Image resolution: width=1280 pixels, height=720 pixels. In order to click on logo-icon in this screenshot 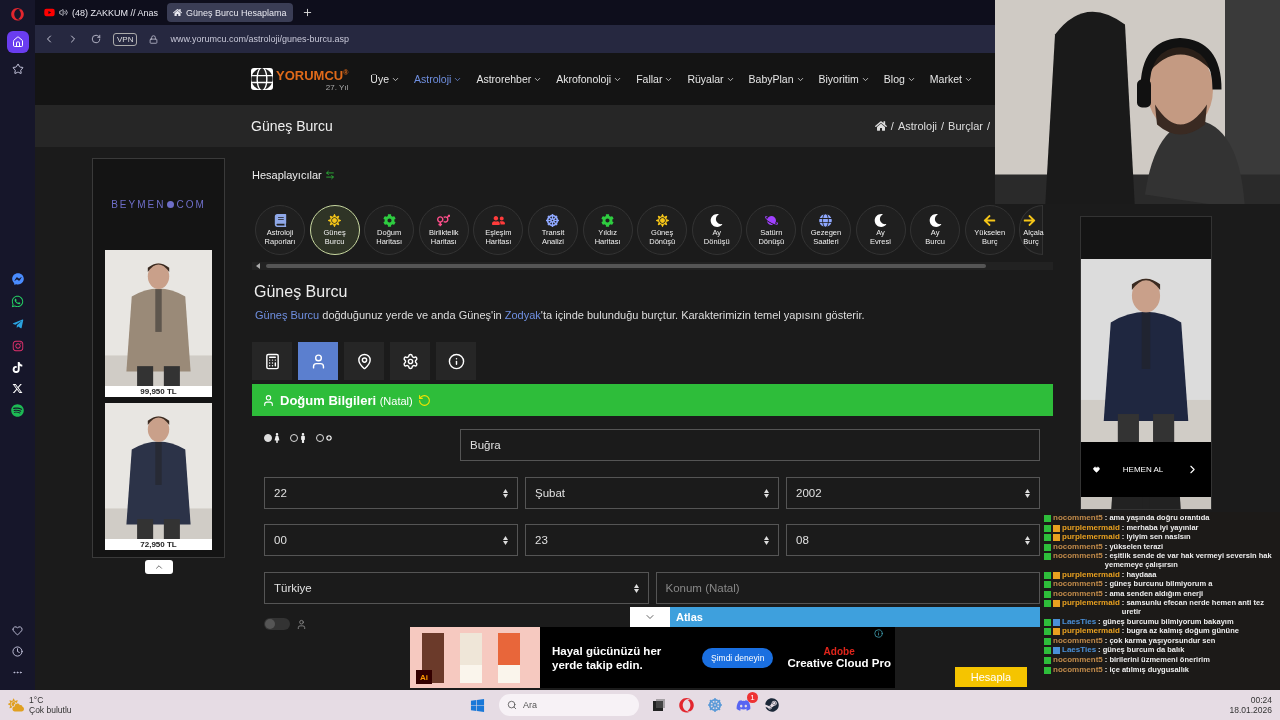, I will do `click(262, 79)`.